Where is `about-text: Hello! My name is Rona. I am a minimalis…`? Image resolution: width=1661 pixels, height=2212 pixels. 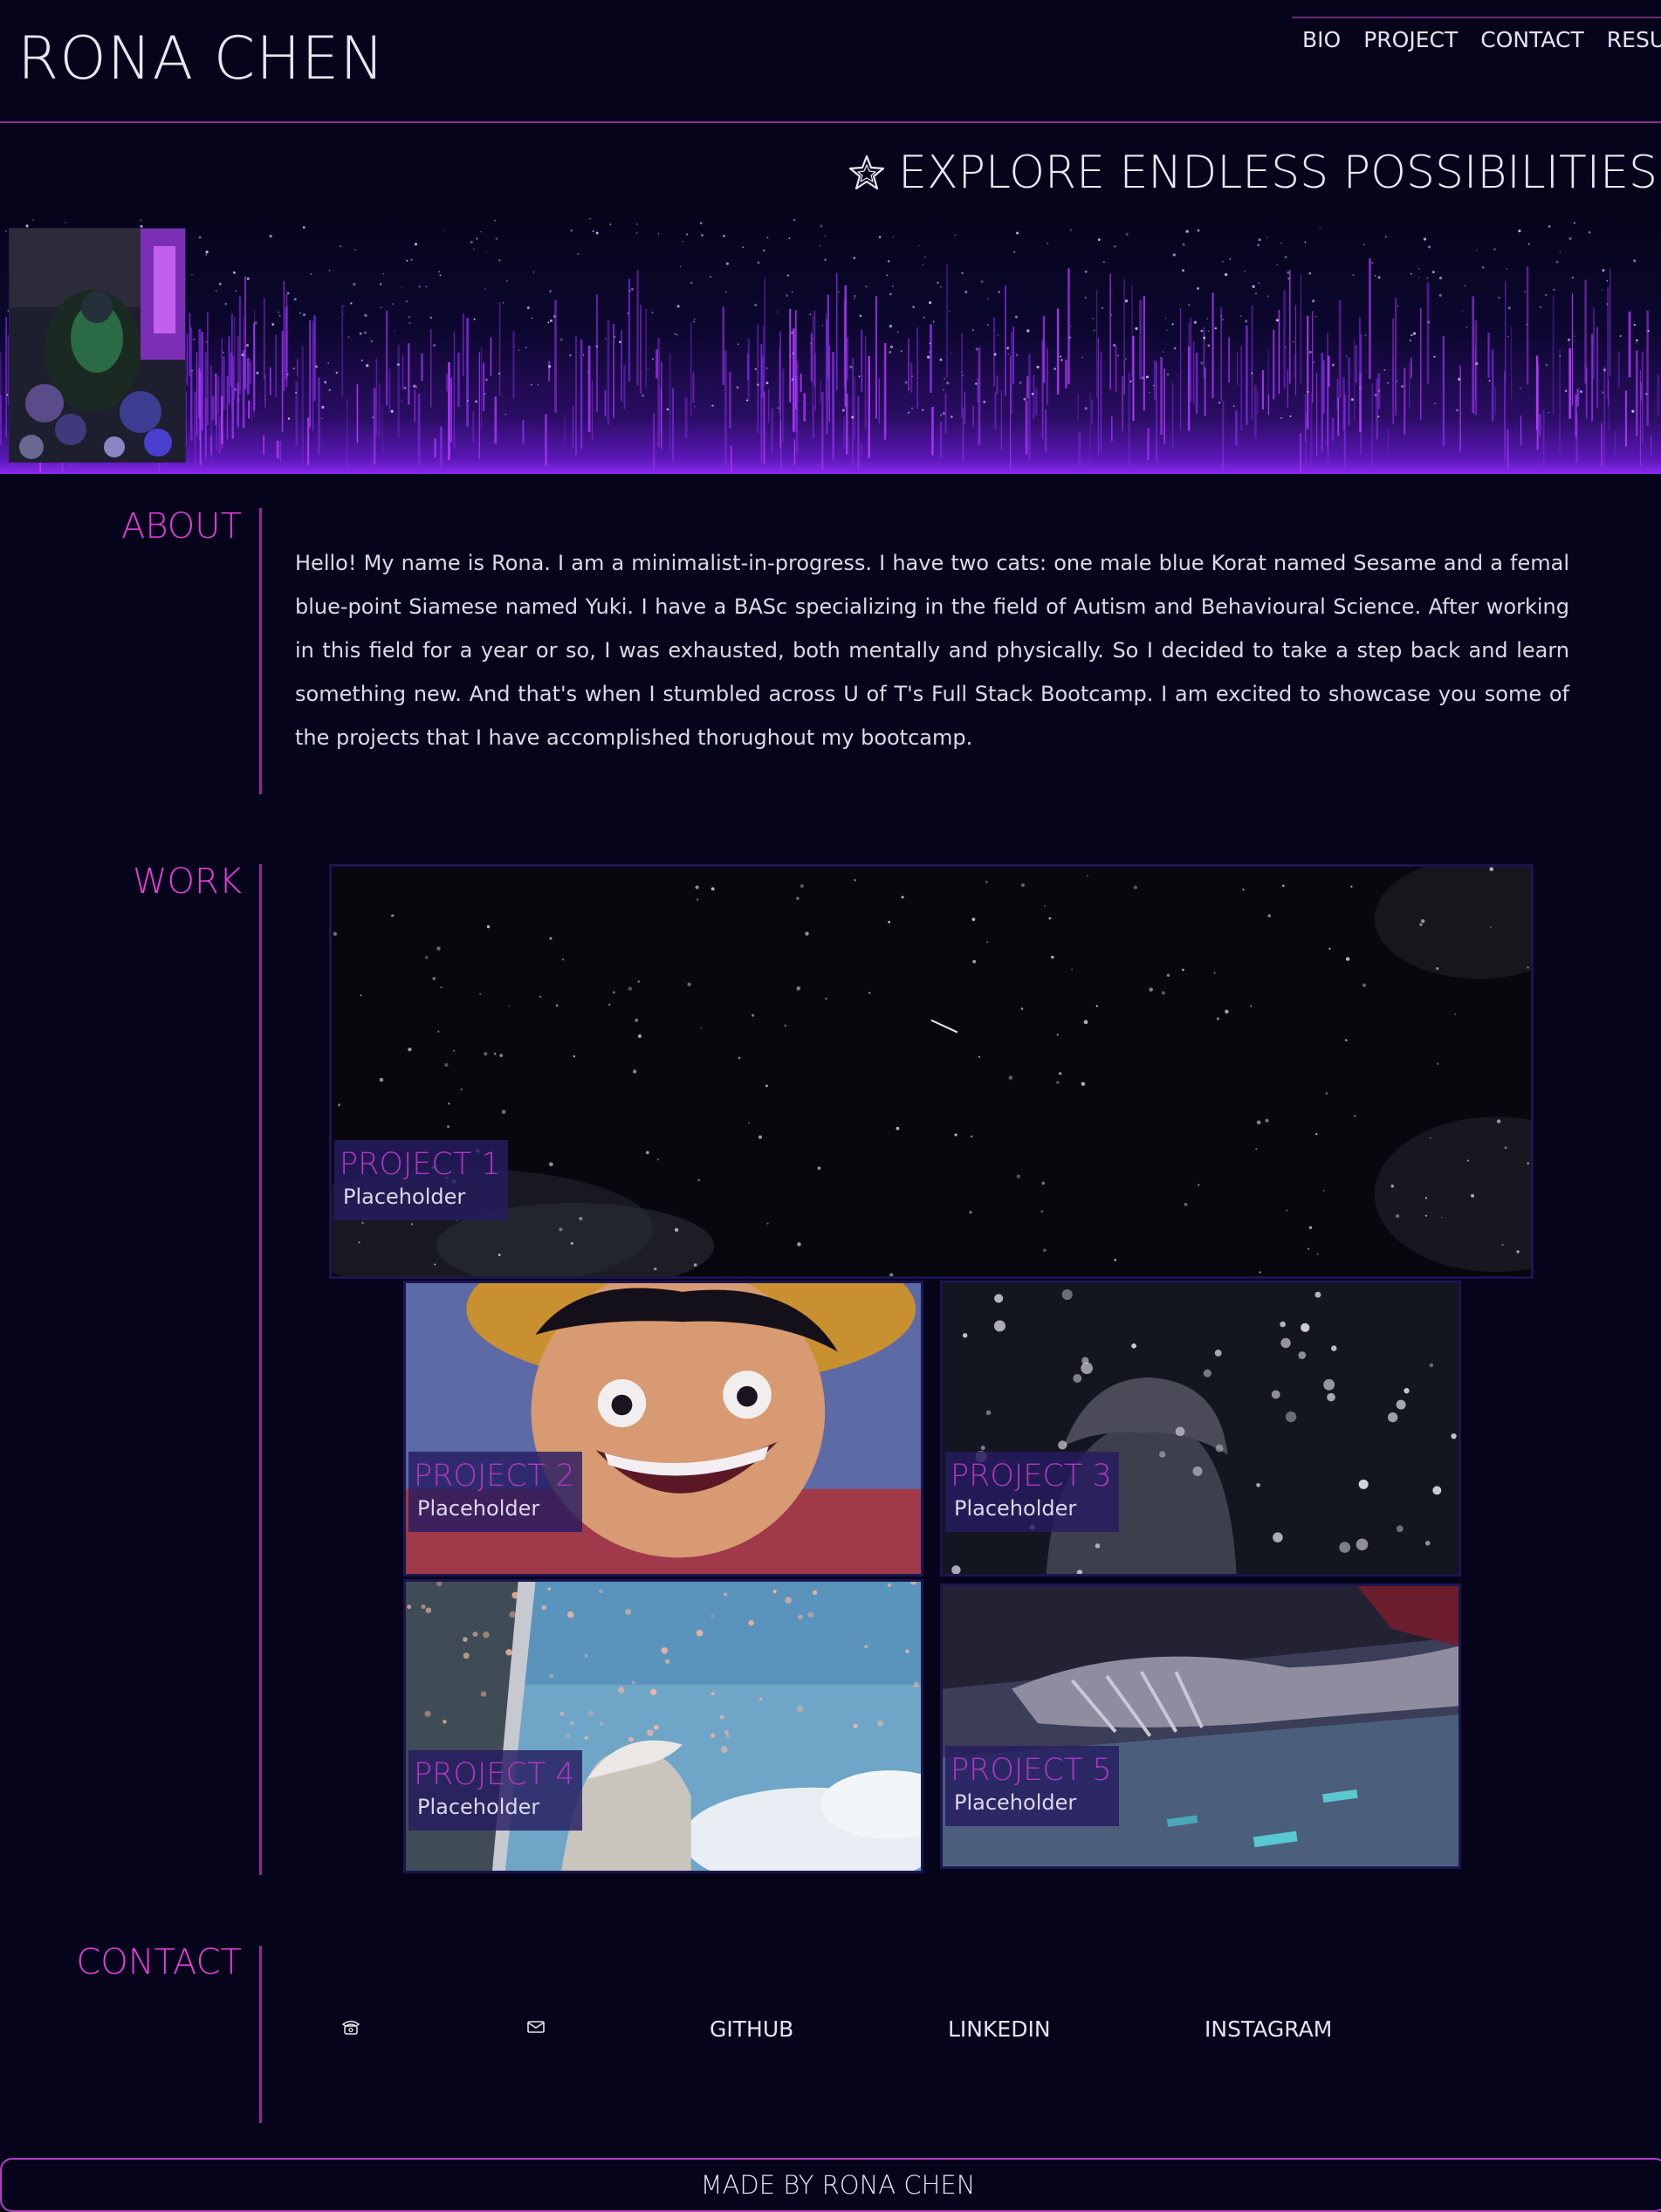
about-text: Hello! My name is Rona. I am a minimalis… is located at coordinates (932, 651).